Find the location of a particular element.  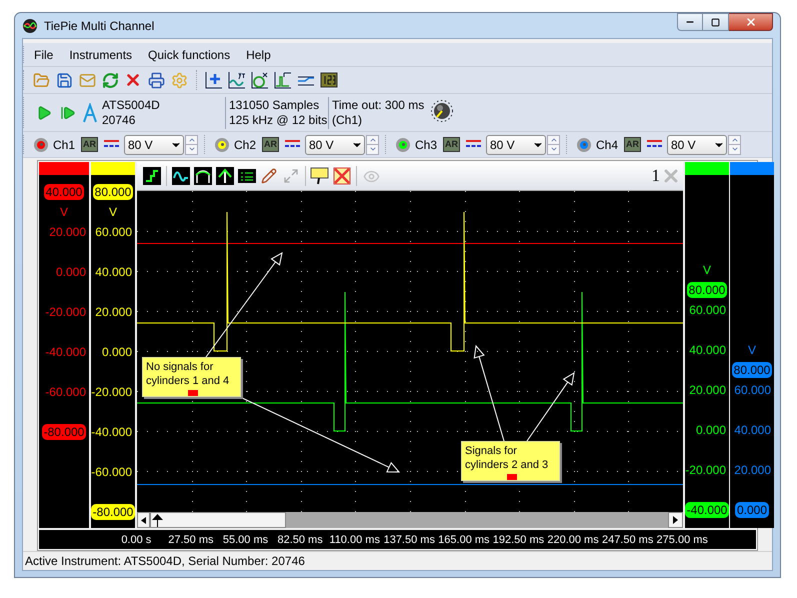

window-title: TiePie Multi Channel is located at coordinates (99, 26).